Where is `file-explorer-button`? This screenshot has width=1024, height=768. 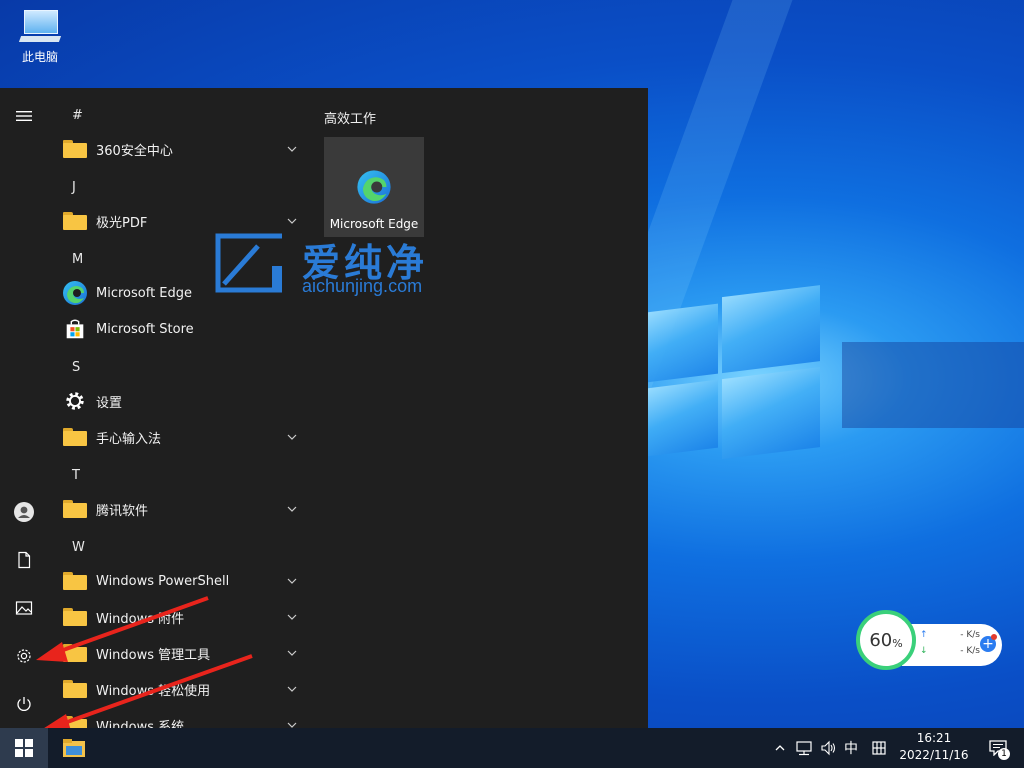 file-explorer-button is located at coordinates (74, 748).